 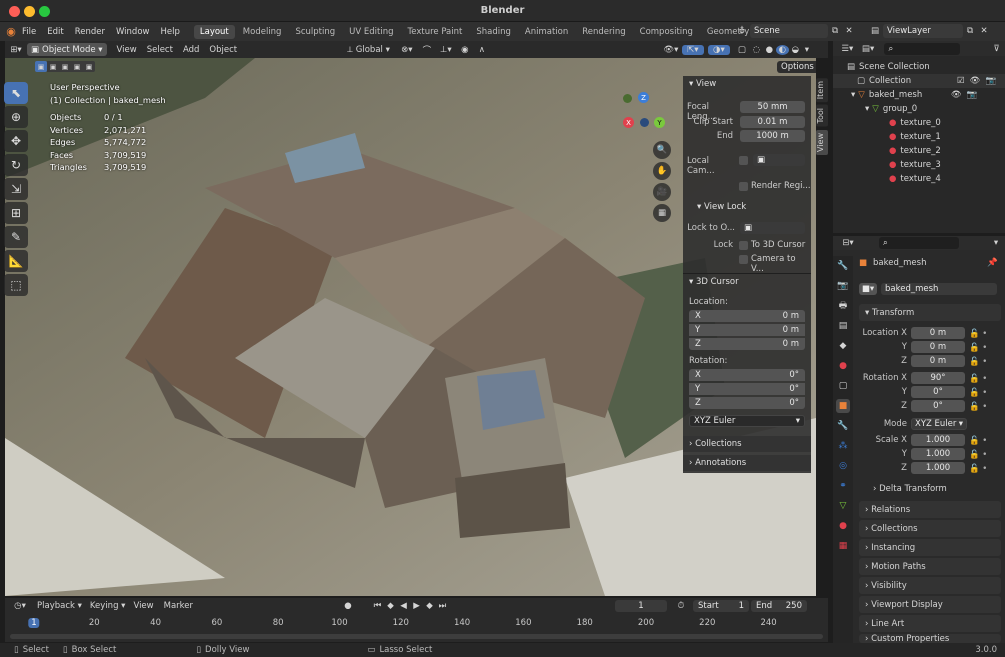 I want to click on playback-menu: Playback, so click(x=56, y=606).